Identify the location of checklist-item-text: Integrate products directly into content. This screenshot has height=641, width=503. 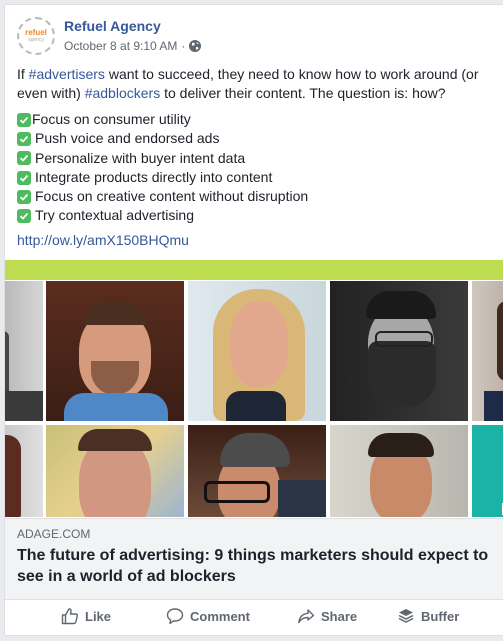
(154, 176).